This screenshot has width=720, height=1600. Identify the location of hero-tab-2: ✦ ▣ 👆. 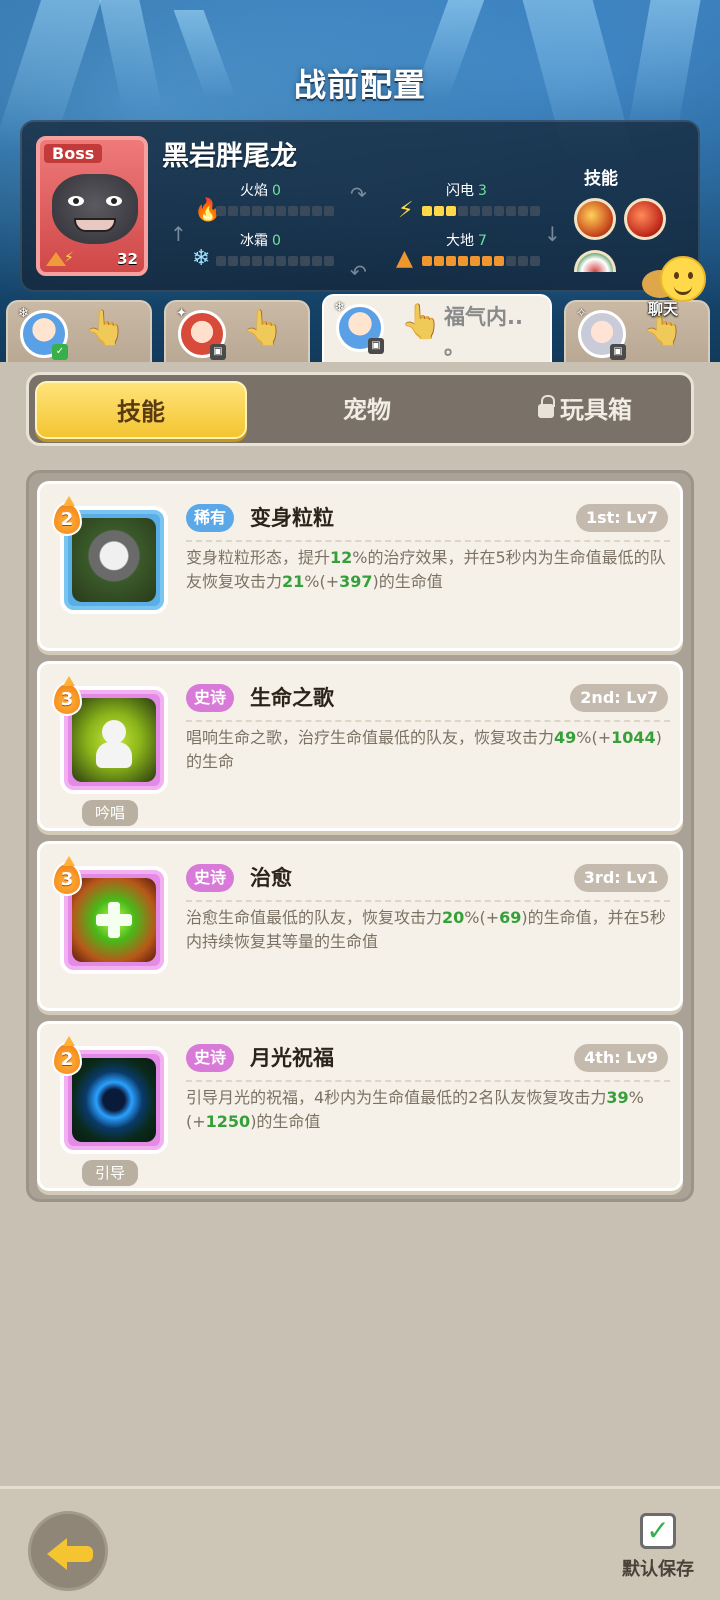
(237, 331).